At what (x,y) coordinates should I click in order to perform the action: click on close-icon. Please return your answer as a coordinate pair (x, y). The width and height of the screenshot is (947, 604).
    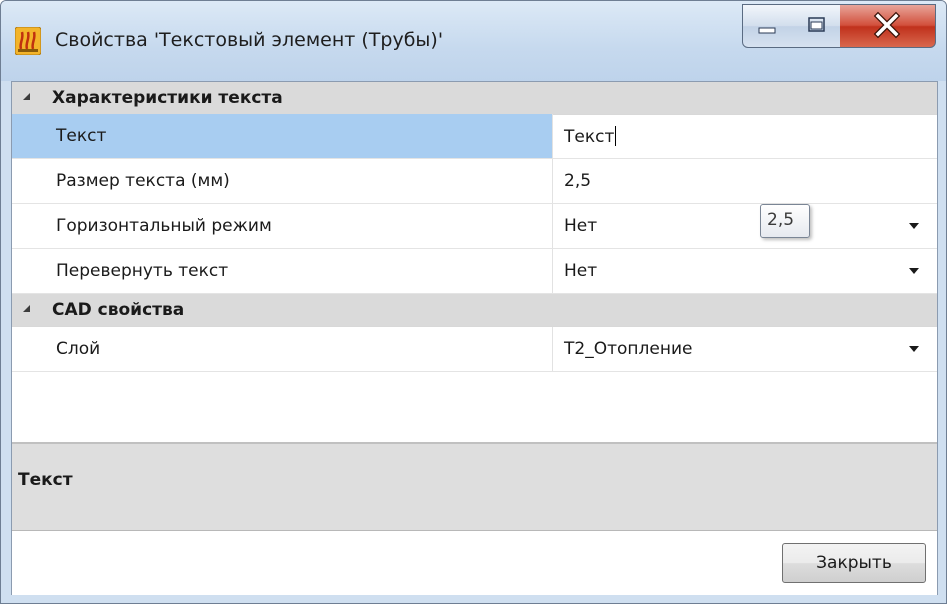
    Looking at the image, I should click on (887, 25).